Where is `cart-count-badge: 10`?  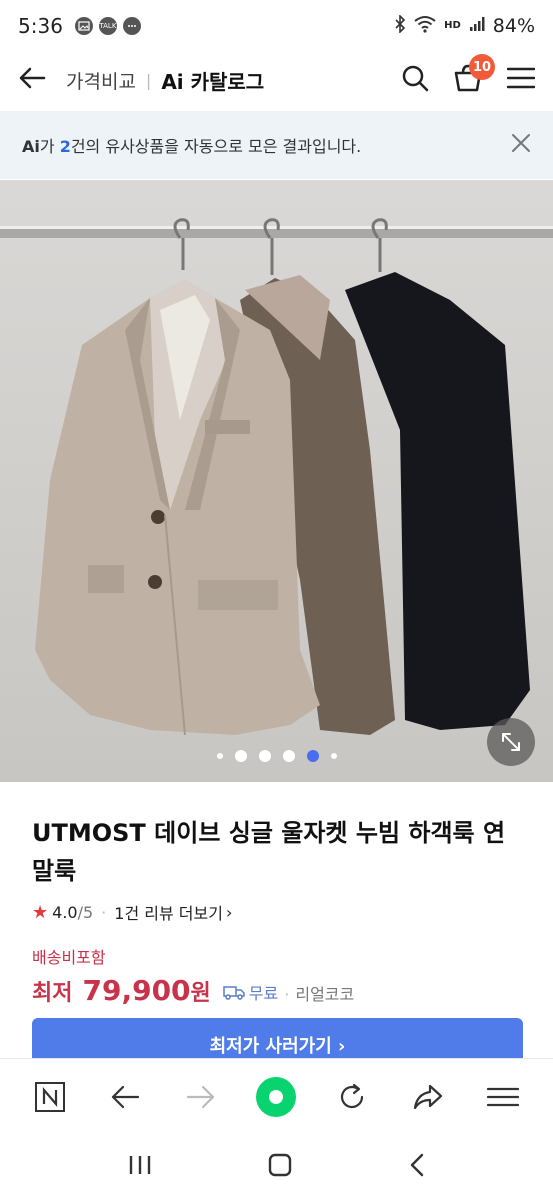 cart-count-badge: 10 is located at coordinates (482, 67).